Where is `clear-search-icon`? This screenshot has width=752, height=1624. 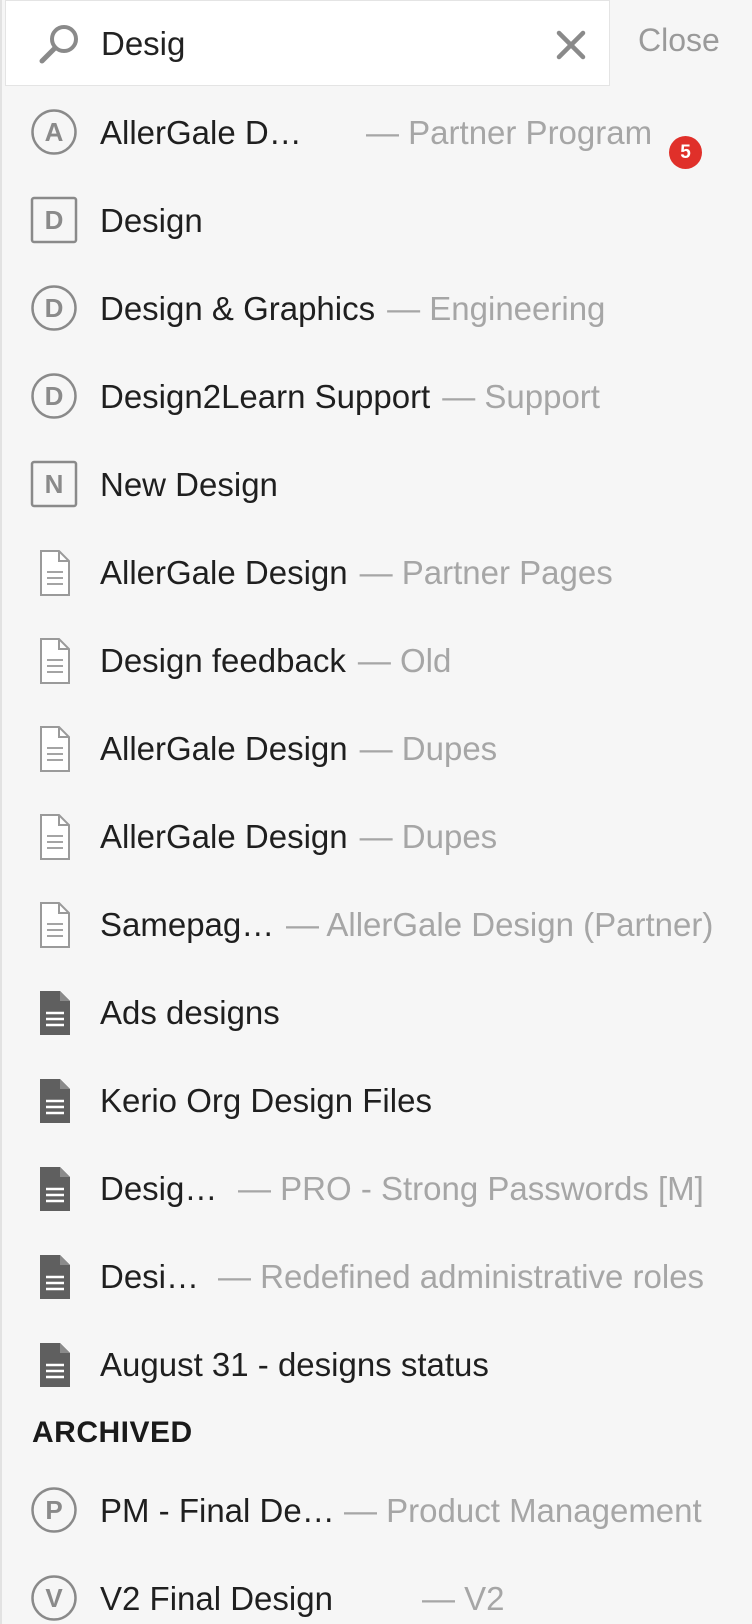 clear-search-icon is located at coordinates (571, 45).